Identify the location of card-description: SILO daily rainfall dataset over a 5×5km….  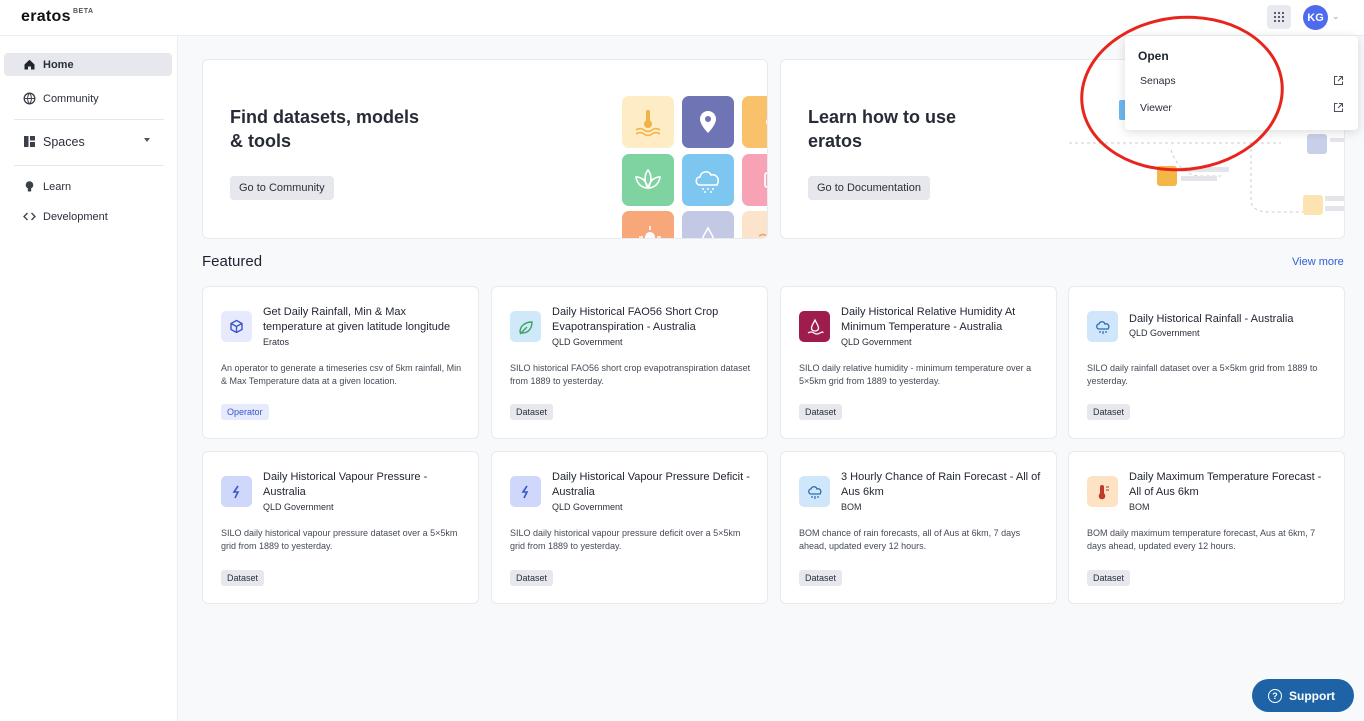
(1202, 374).